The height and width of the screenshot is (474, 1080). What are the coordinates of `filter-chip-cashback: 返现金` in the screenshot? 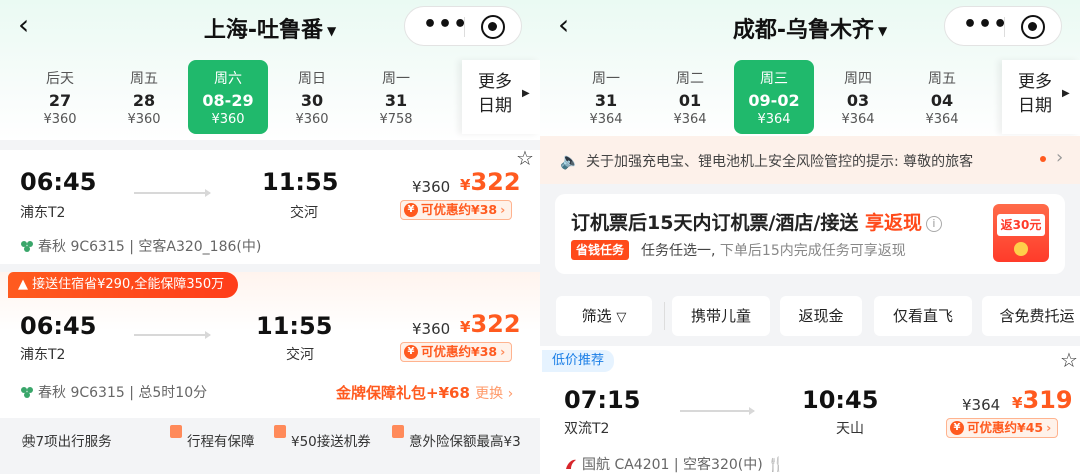 It's located at (821, 316).